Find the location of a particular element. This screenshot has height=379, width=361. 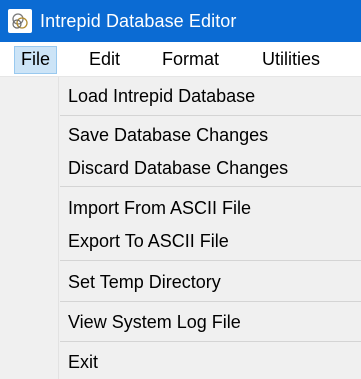

menu-bar: File Edit Format Utilities is located at coordinates (180, 59).